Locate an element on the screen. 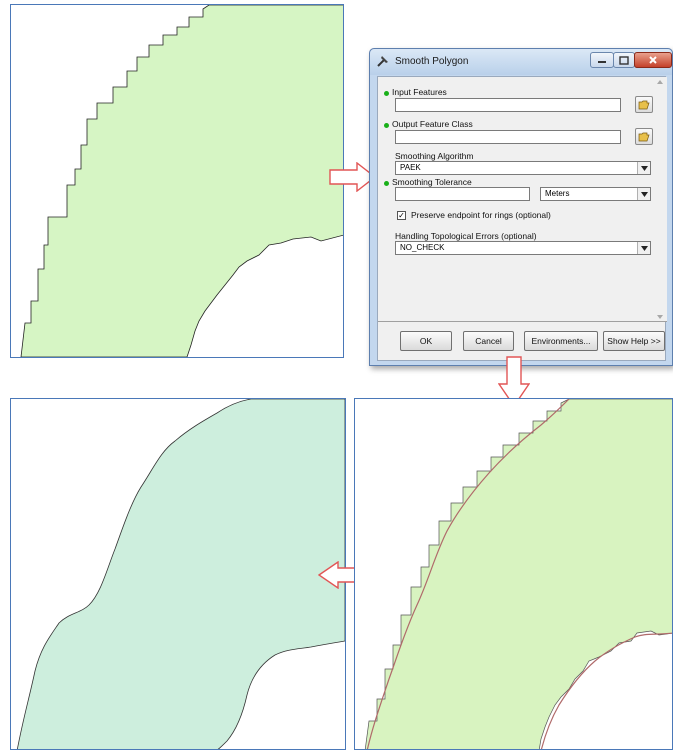 This screenshot has height=750, width=673. output-feature-class-label: Output Feature Class is located at coordinates (432, 124).